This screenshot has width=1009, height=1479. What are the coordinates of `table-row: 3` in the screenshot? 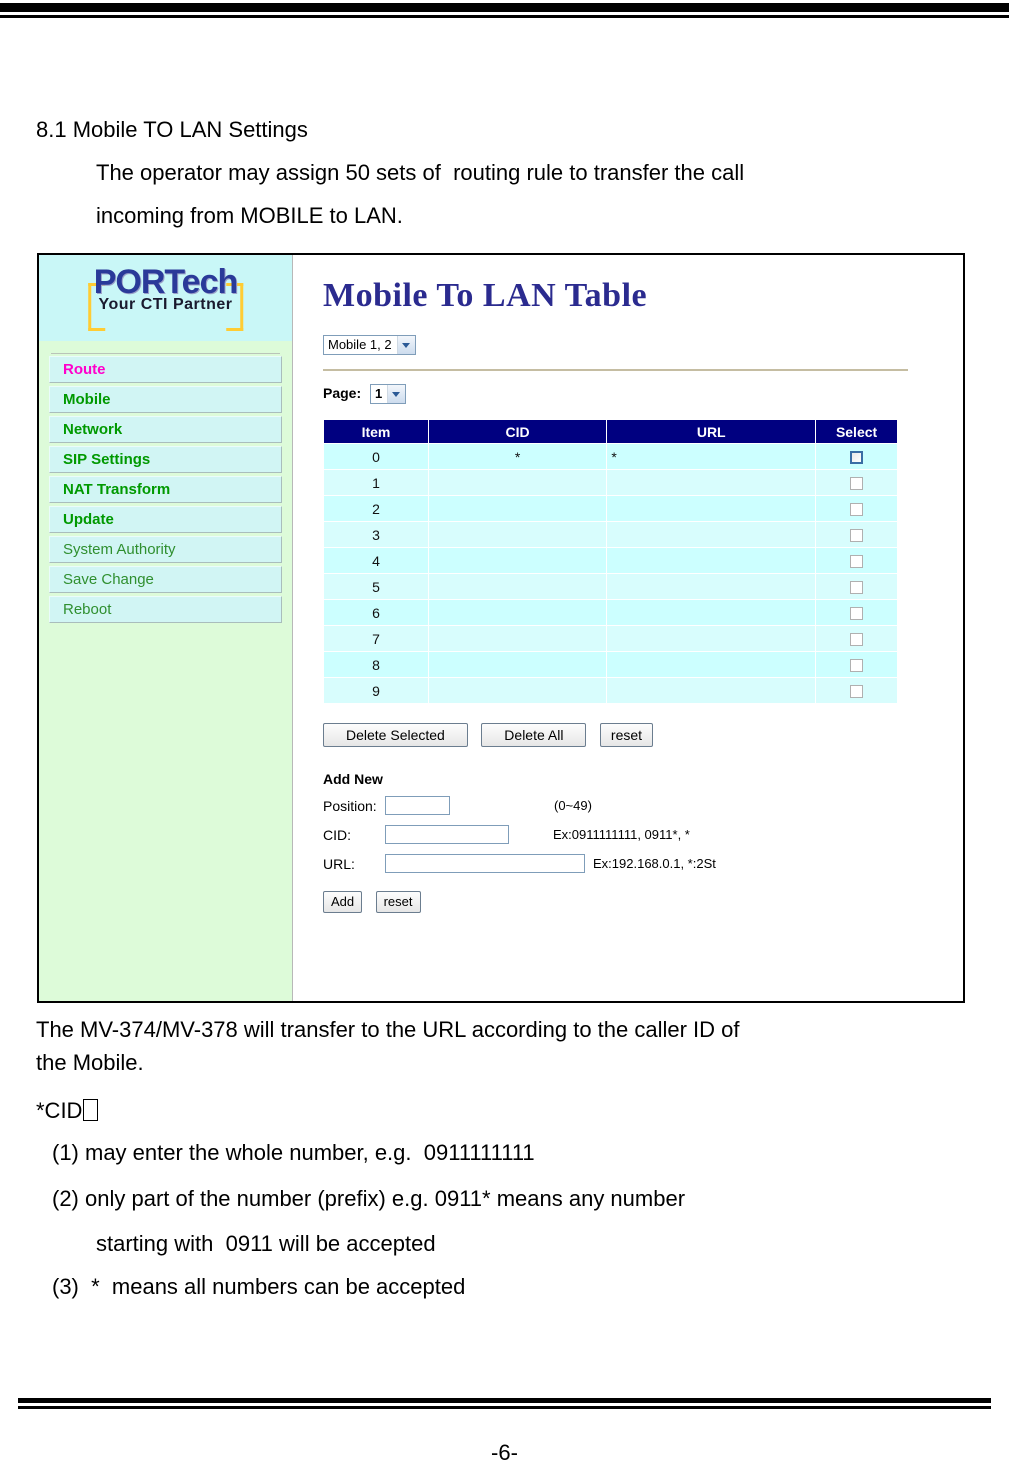 It's located at (610, 534).